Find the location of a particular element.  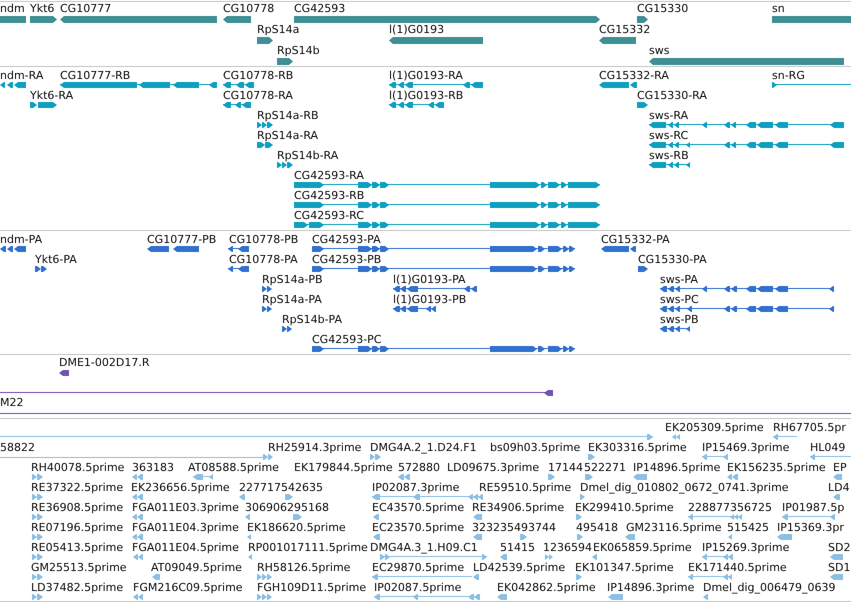

gene-label: sws is located at coordinates (659, 50).